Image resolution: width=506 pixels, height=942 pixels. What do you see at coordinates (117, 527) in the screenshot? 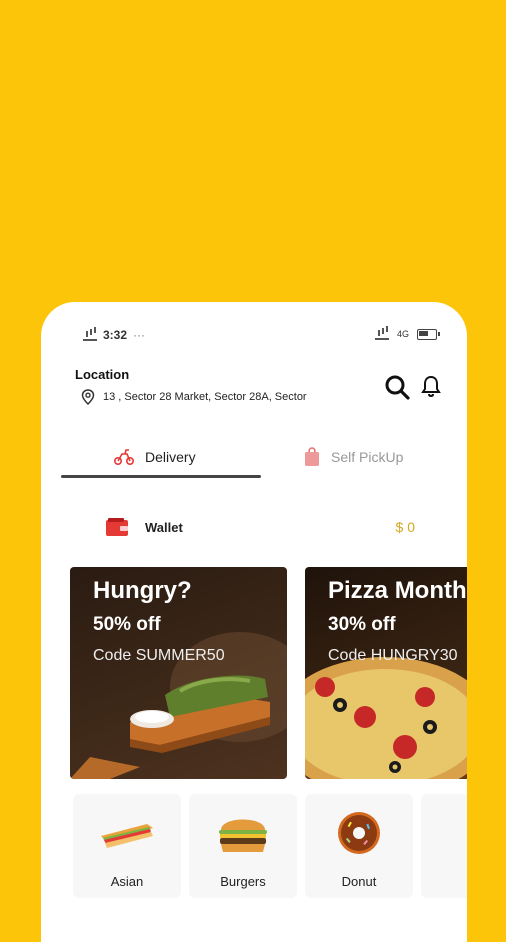
I see `wallet-icon` at bounding box center [117, 527].